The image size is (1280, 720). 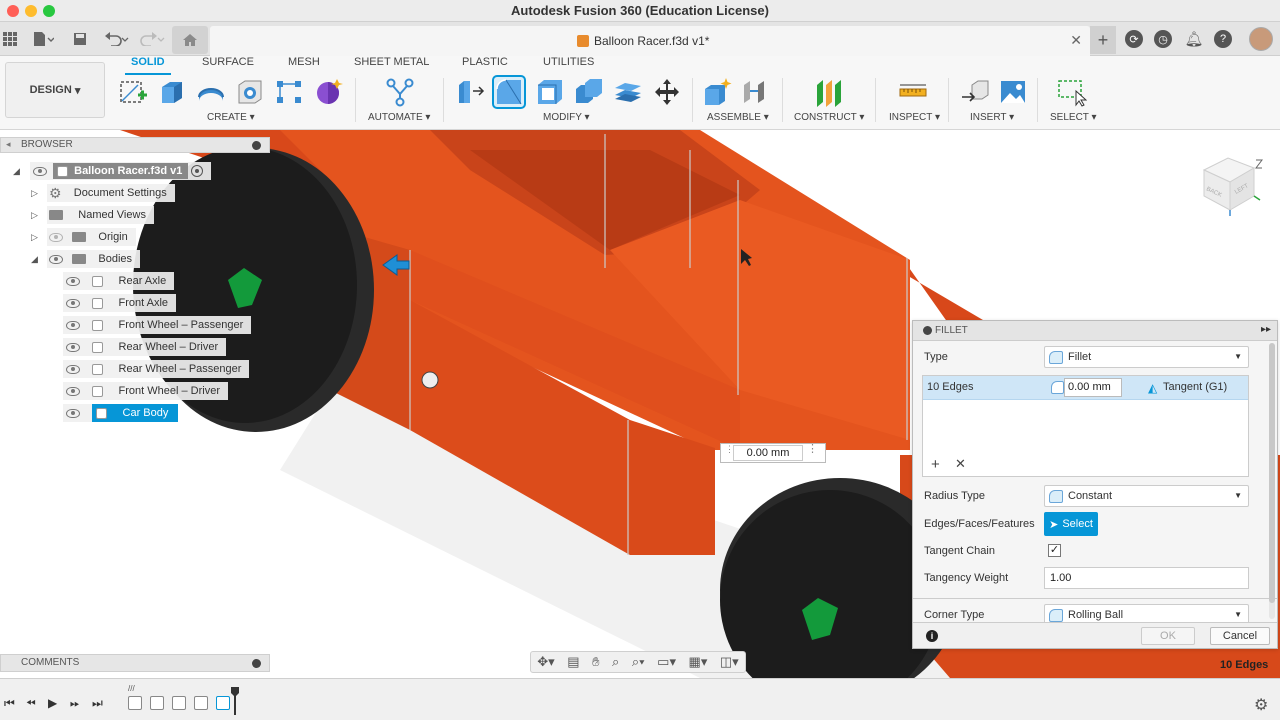 I want to click on select-edges-button: ➤ Select, so click(x=1071, y=524).